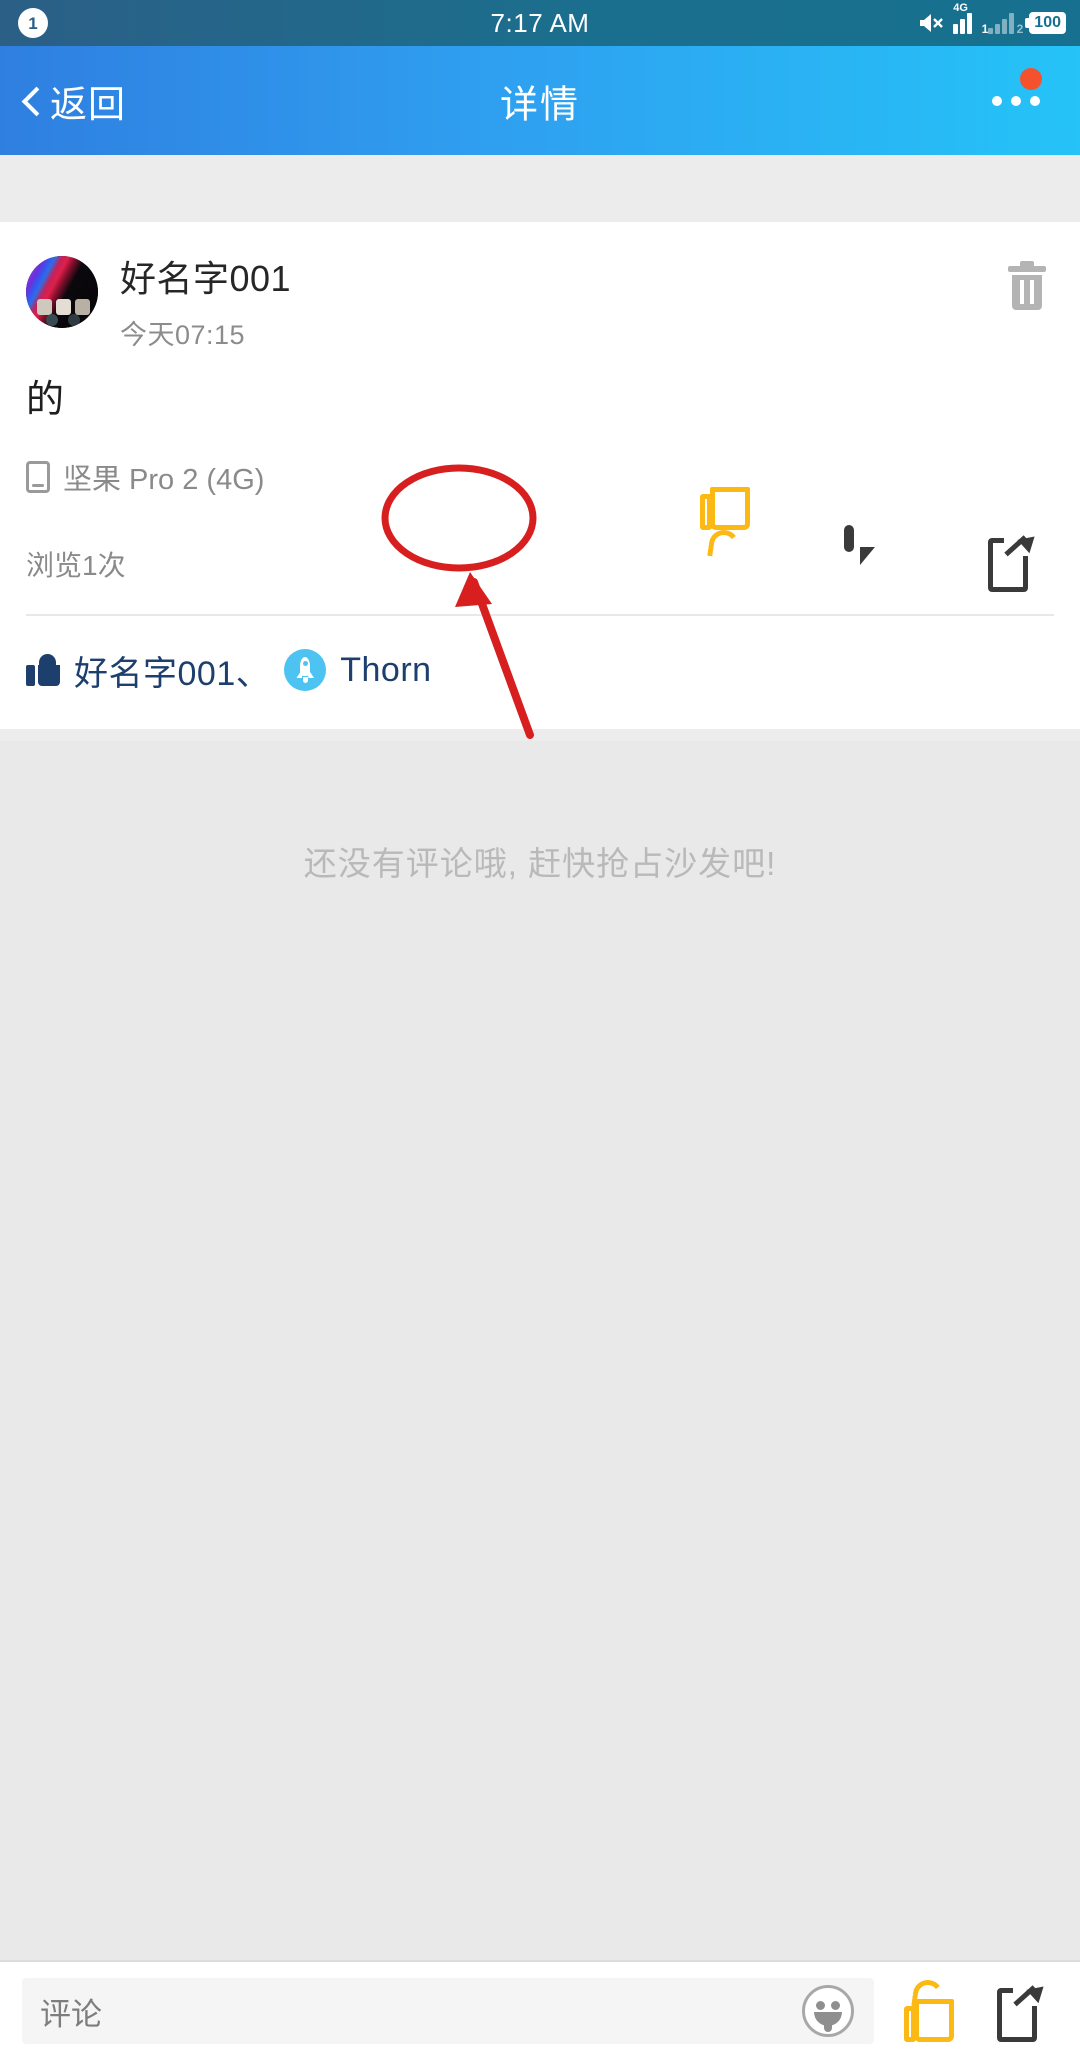 The width and height of the screenshot is (1080, 2060). I want to click on avatar, so click(62, 292).